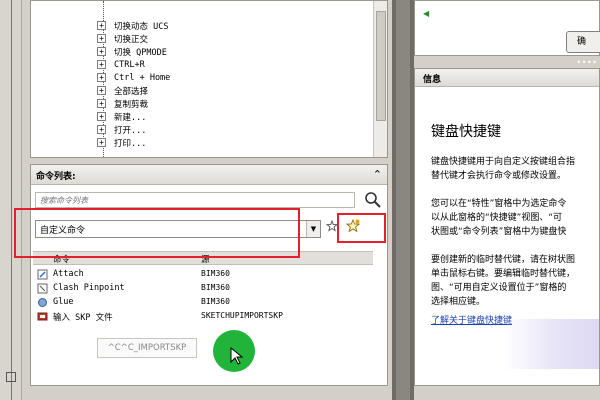 The width and height of the screenshot is (600, 400). Describe the element at coordinates (583, 42) in the screenshot. I see `ok-button: 确` at that location.